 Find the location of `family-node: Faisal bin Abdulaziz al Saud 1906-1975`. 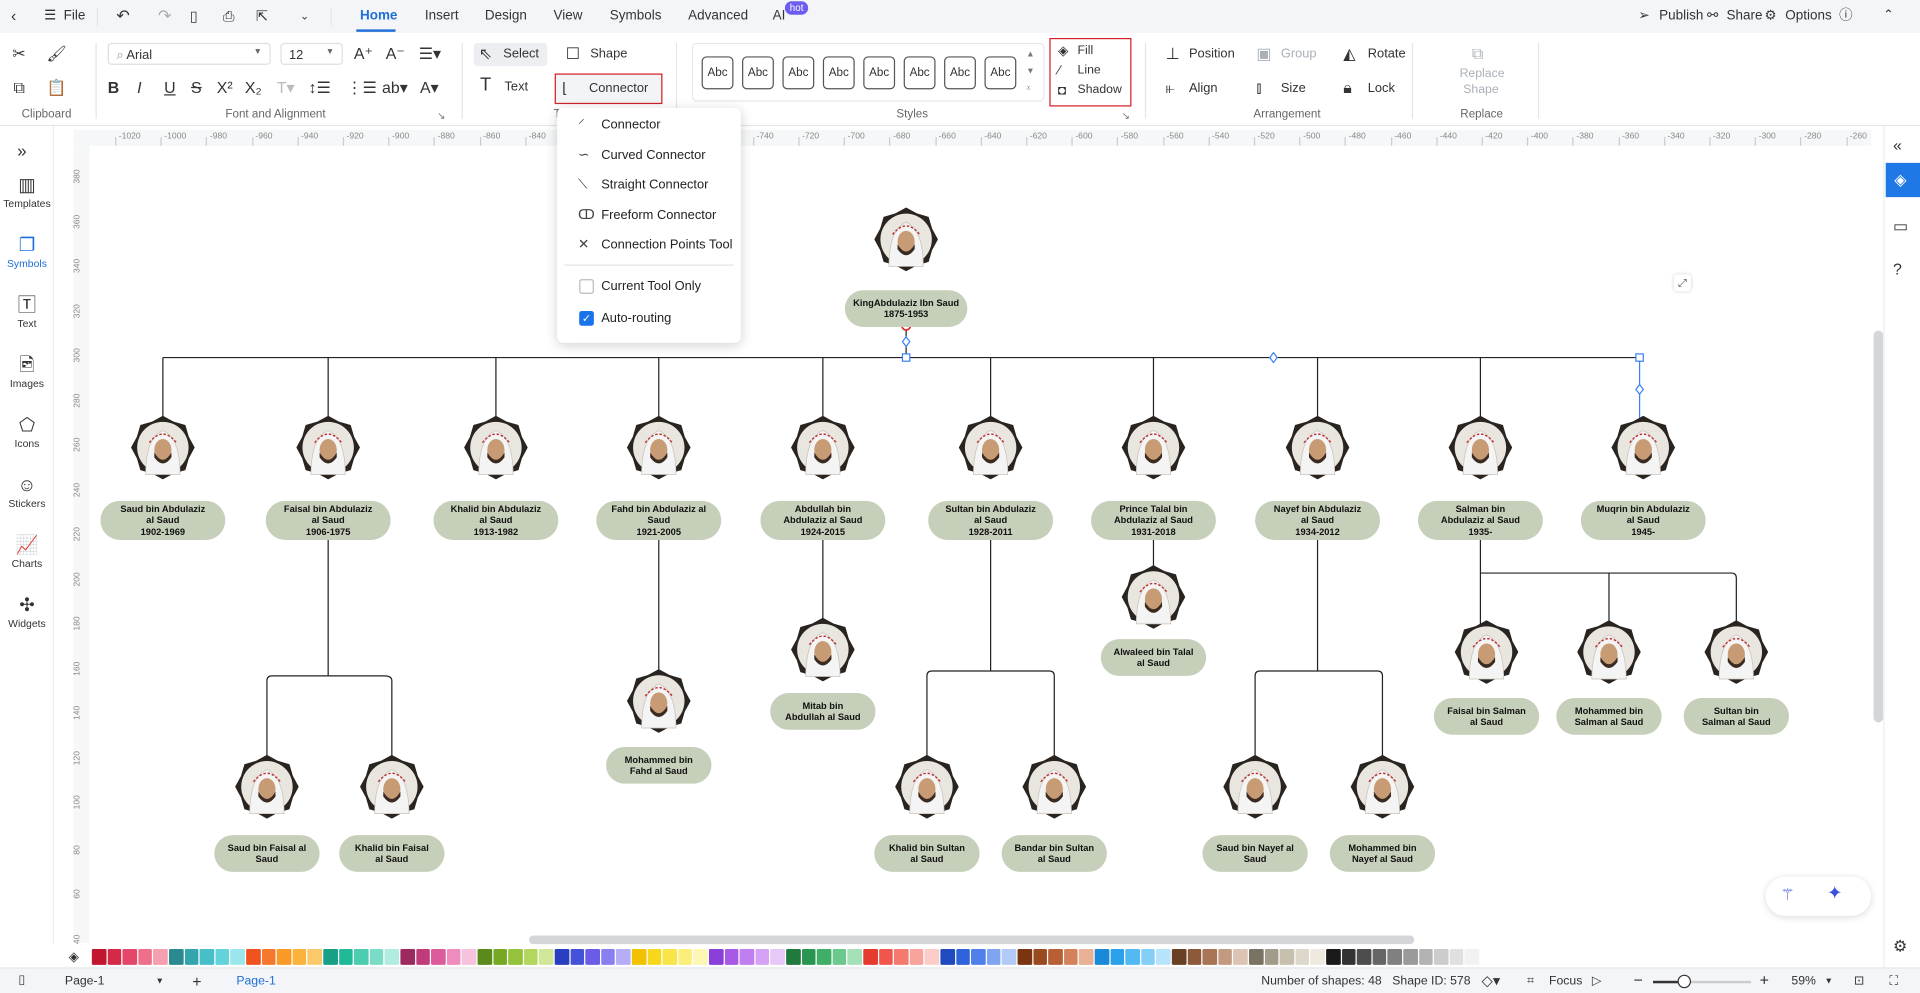

family-node: Faisal bin Abdulaziz al Saud 1906-1975 is located at coordinates (328, 520).